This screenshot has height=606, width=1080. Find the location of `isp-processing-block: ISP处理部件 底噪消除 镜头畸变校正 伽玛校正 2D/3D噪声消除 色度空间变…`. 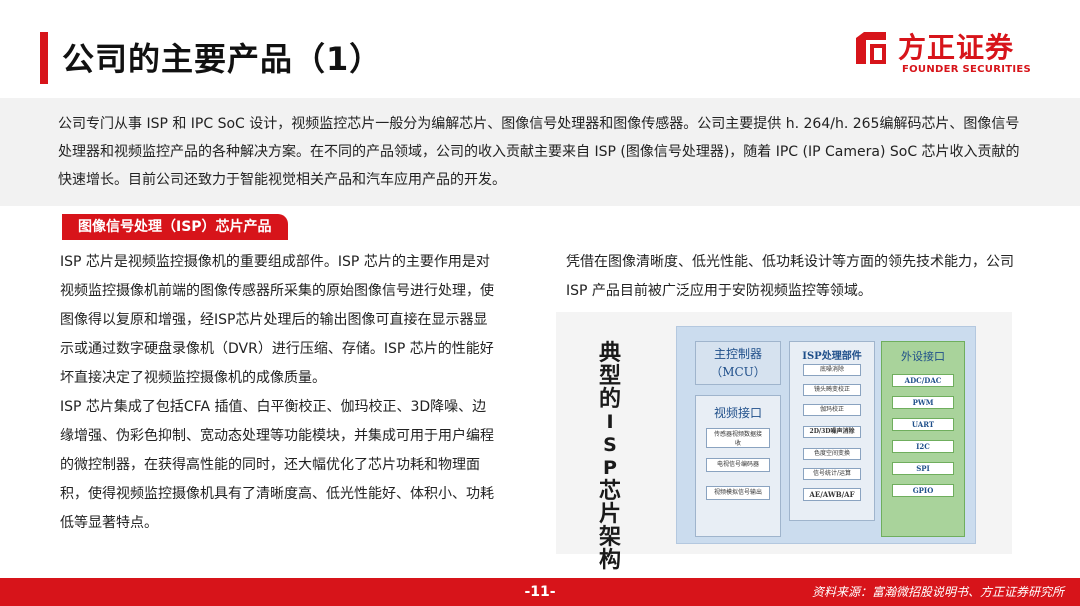

isp-processing-block: ISP处理部件 底噪消除 镜头畸变校正 伽玛校正 2D/3D噪声消除 色度空间变… is located at coordinates (832, 431).